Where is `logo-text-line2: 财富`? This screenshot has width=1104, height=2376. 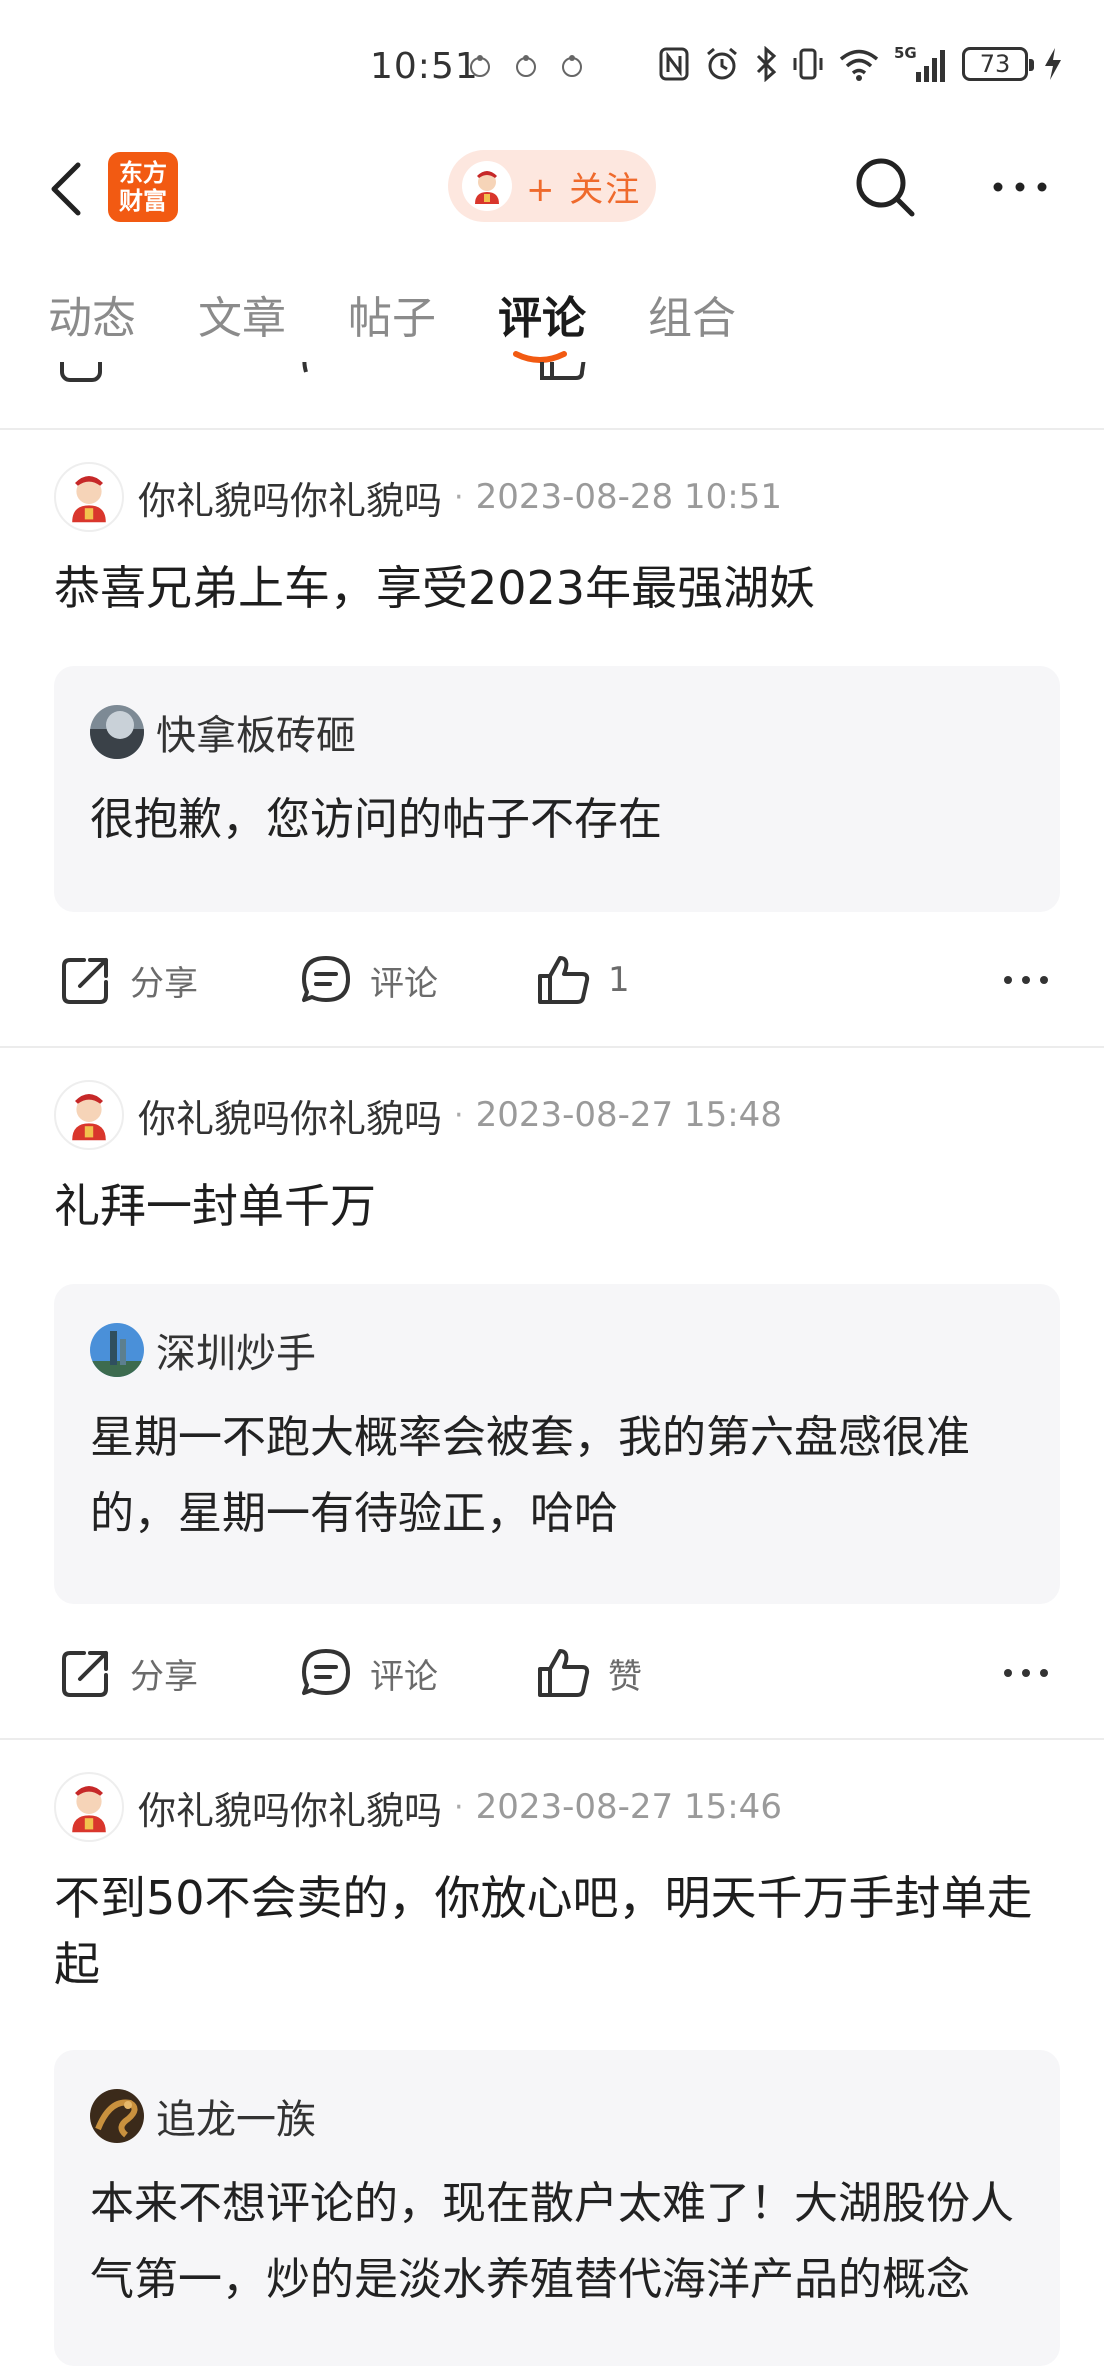
logo-text-line2: 财富 is located at coordinates (143, 201).